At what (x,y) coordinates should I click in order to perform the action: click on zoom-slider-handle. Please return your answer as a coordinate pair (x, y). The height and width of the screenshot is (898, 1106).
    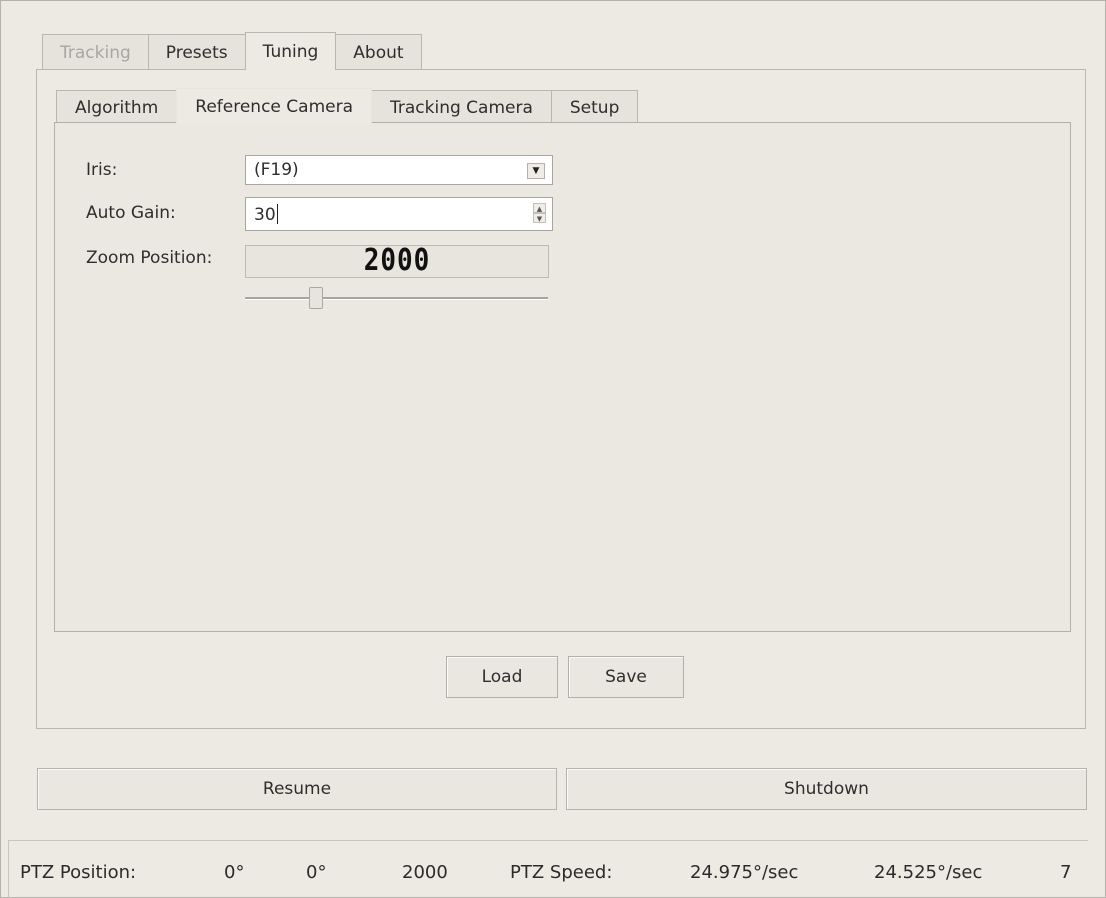
    Looking at the image, I should click on (316, 298).